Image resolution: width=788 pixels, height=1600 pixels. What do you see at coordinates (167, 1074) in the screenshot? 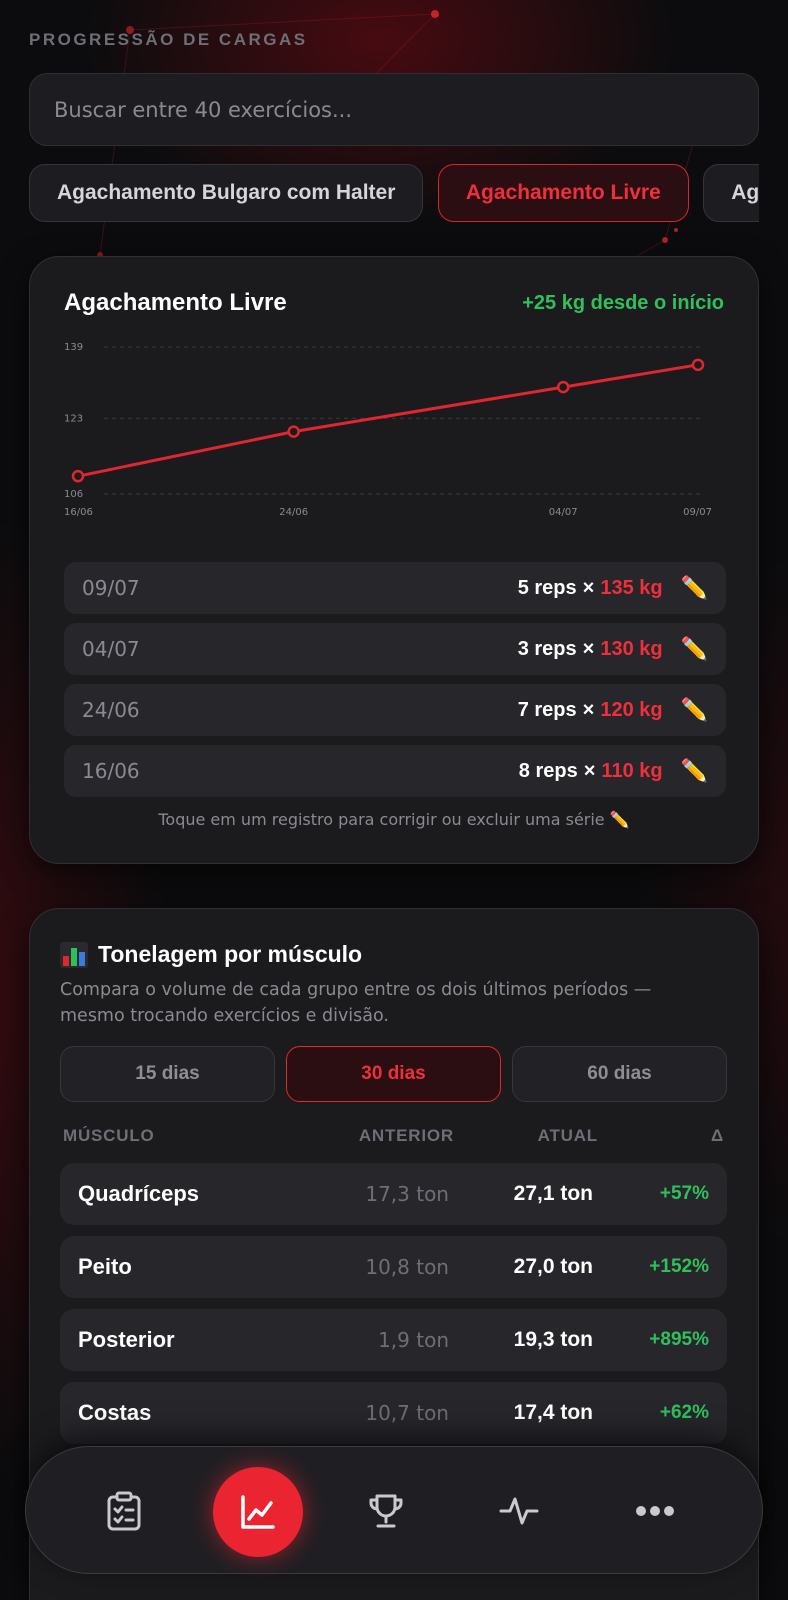
I see `period-button-15: 15 dias` at bounding box center [167, 1074].